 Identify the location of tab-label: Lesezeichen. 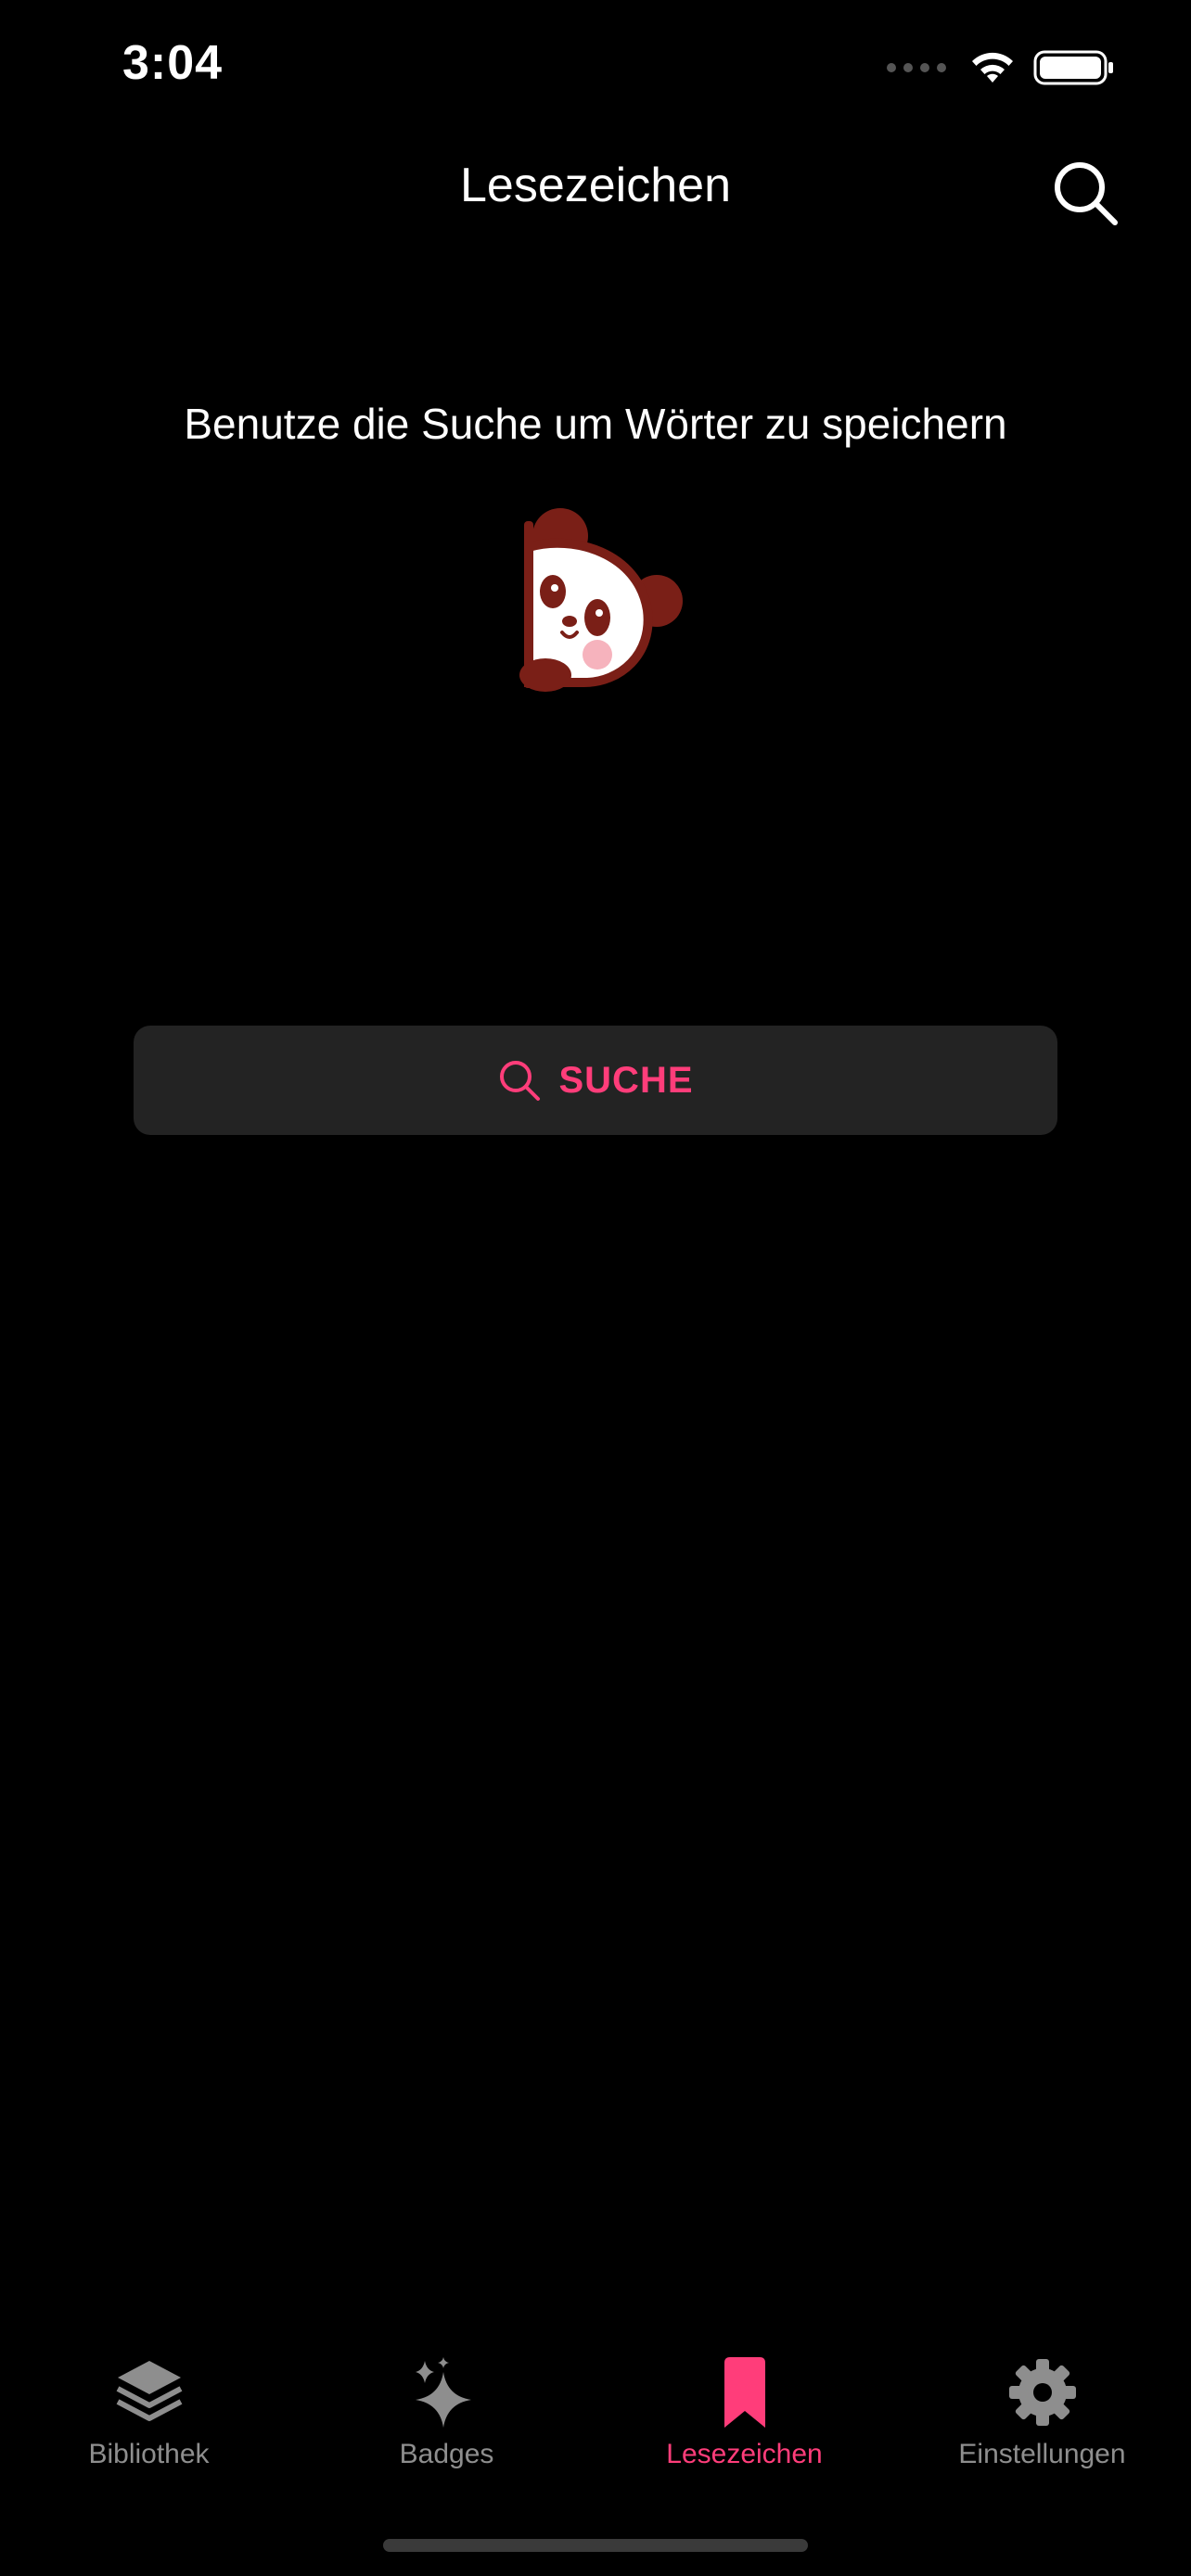
(744, 2454).